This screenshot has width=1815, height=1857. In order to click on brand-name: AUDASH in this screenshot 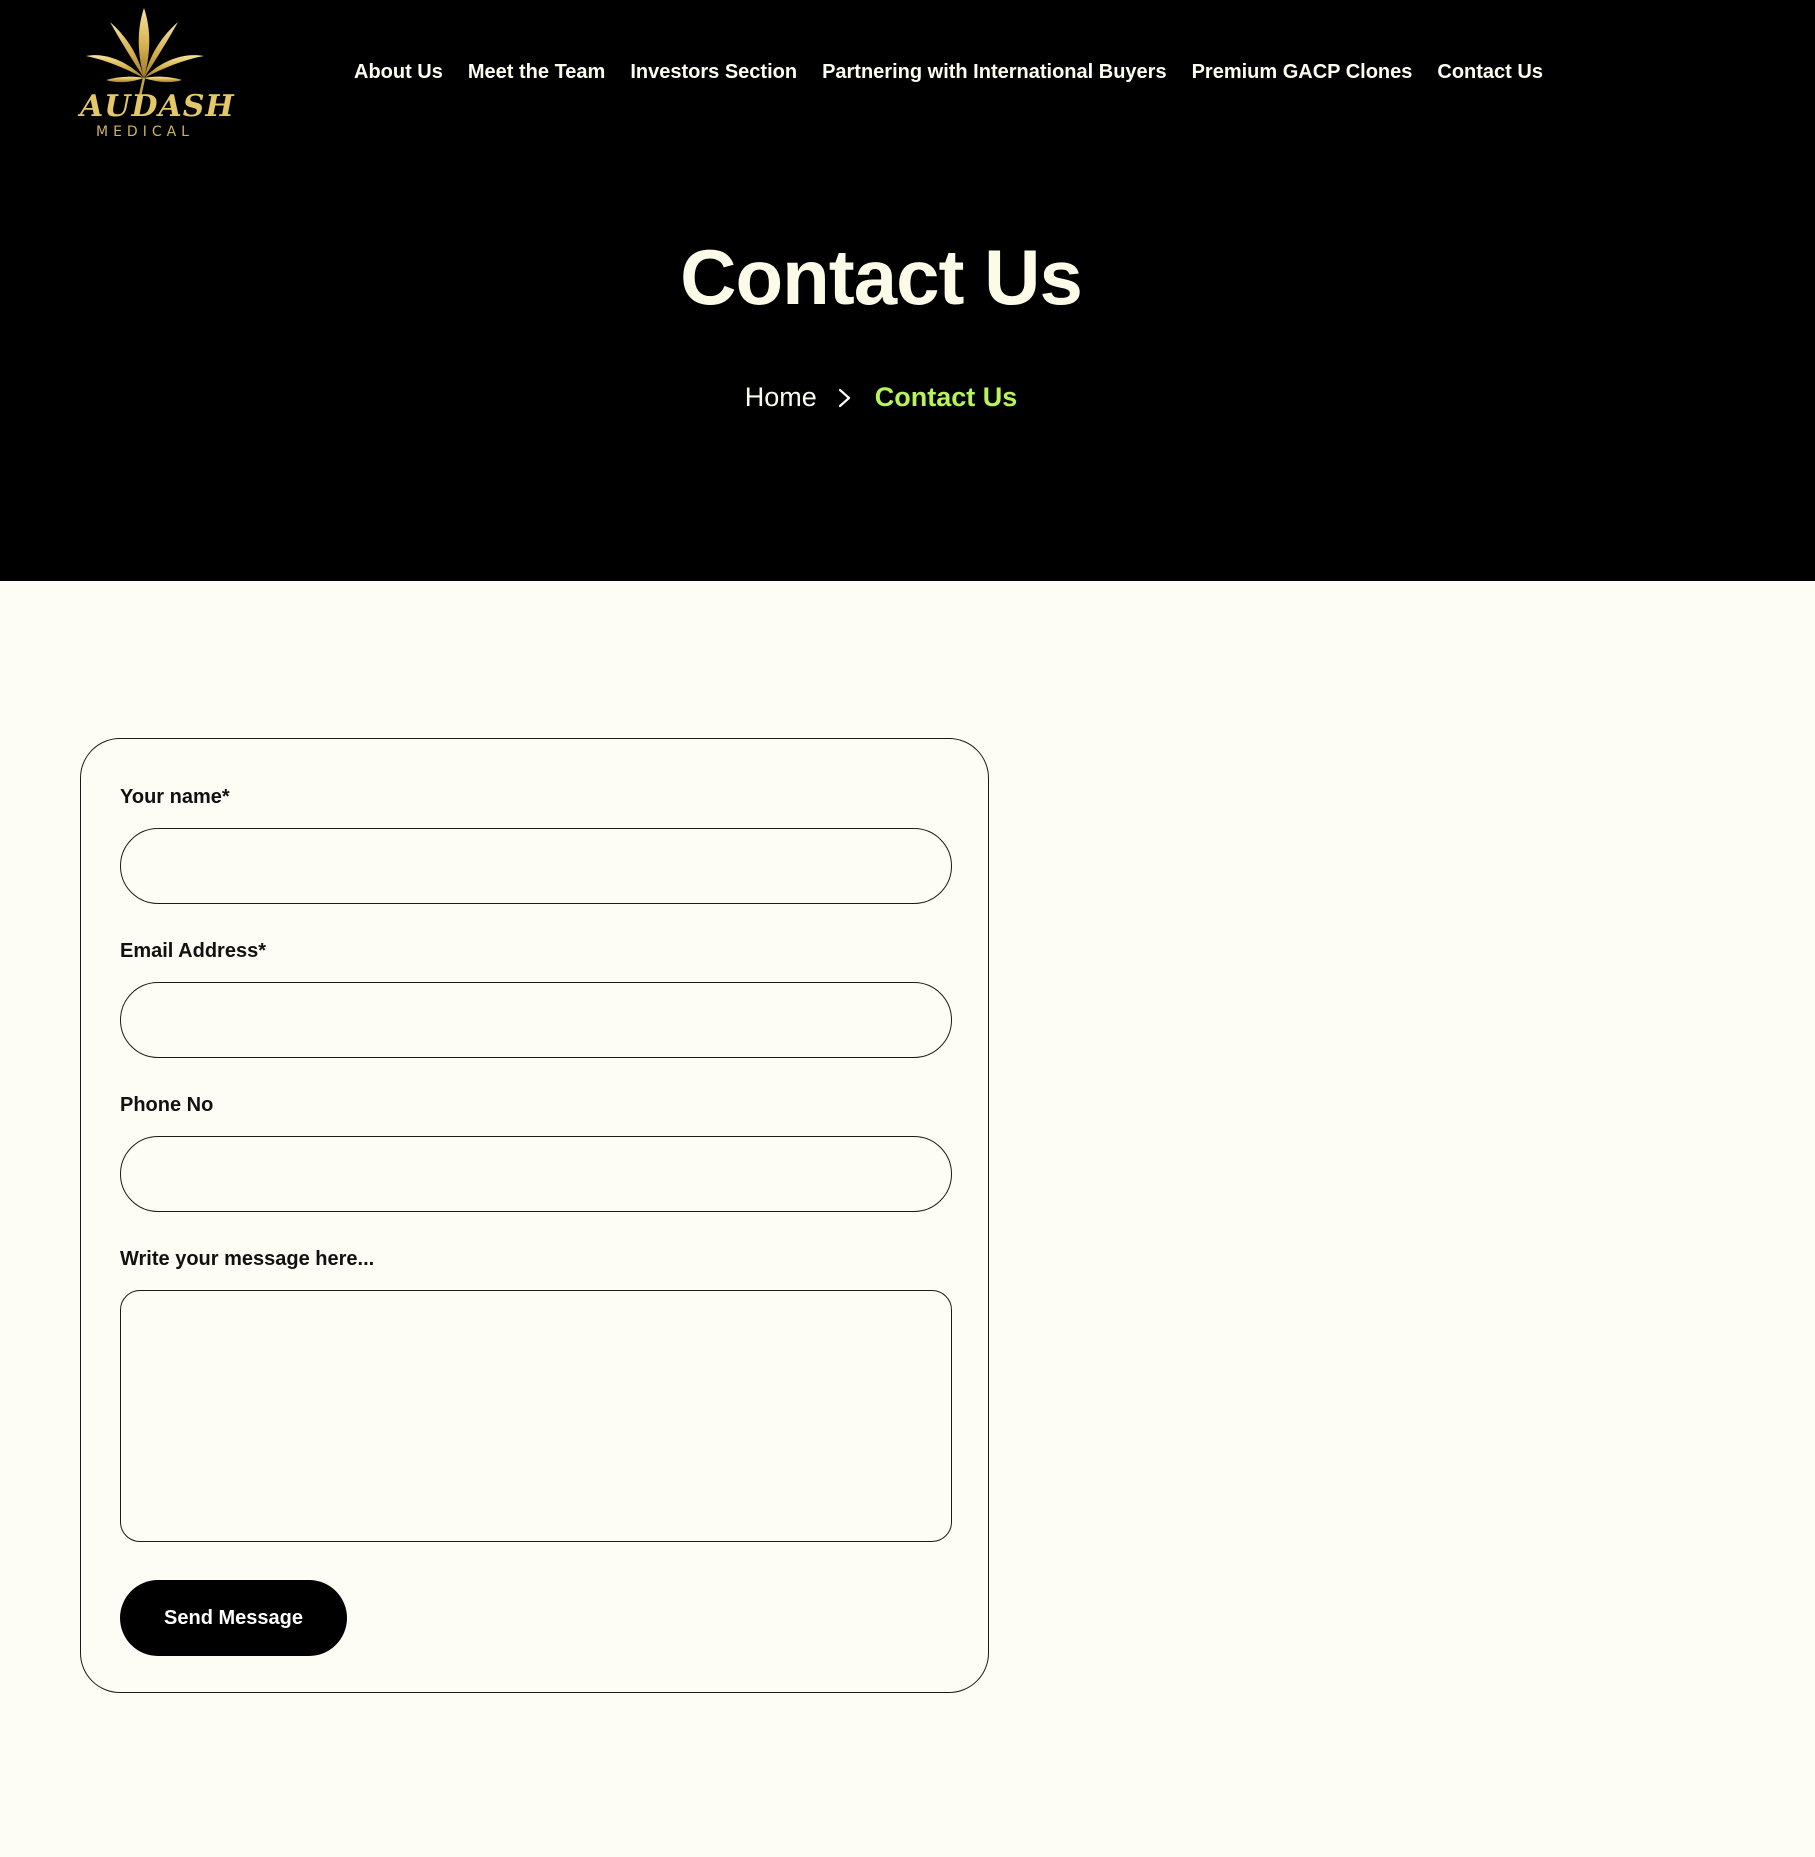, I will do `click(157, 106)`.